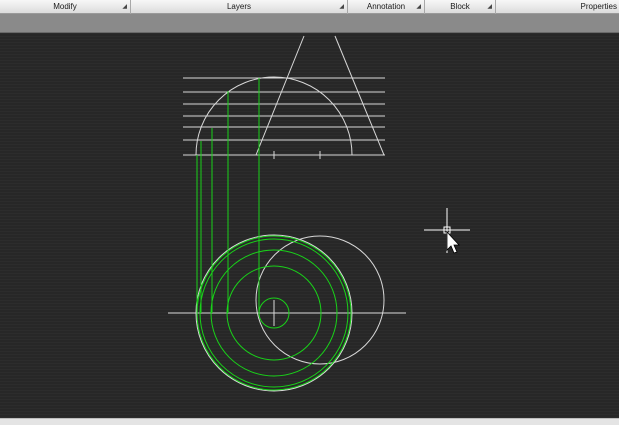 This screenshot has width=619, height=425. What do you see at coordinates (309, 421) in the screenshot?
I see `status-strip` at bounding box center [309, 421].